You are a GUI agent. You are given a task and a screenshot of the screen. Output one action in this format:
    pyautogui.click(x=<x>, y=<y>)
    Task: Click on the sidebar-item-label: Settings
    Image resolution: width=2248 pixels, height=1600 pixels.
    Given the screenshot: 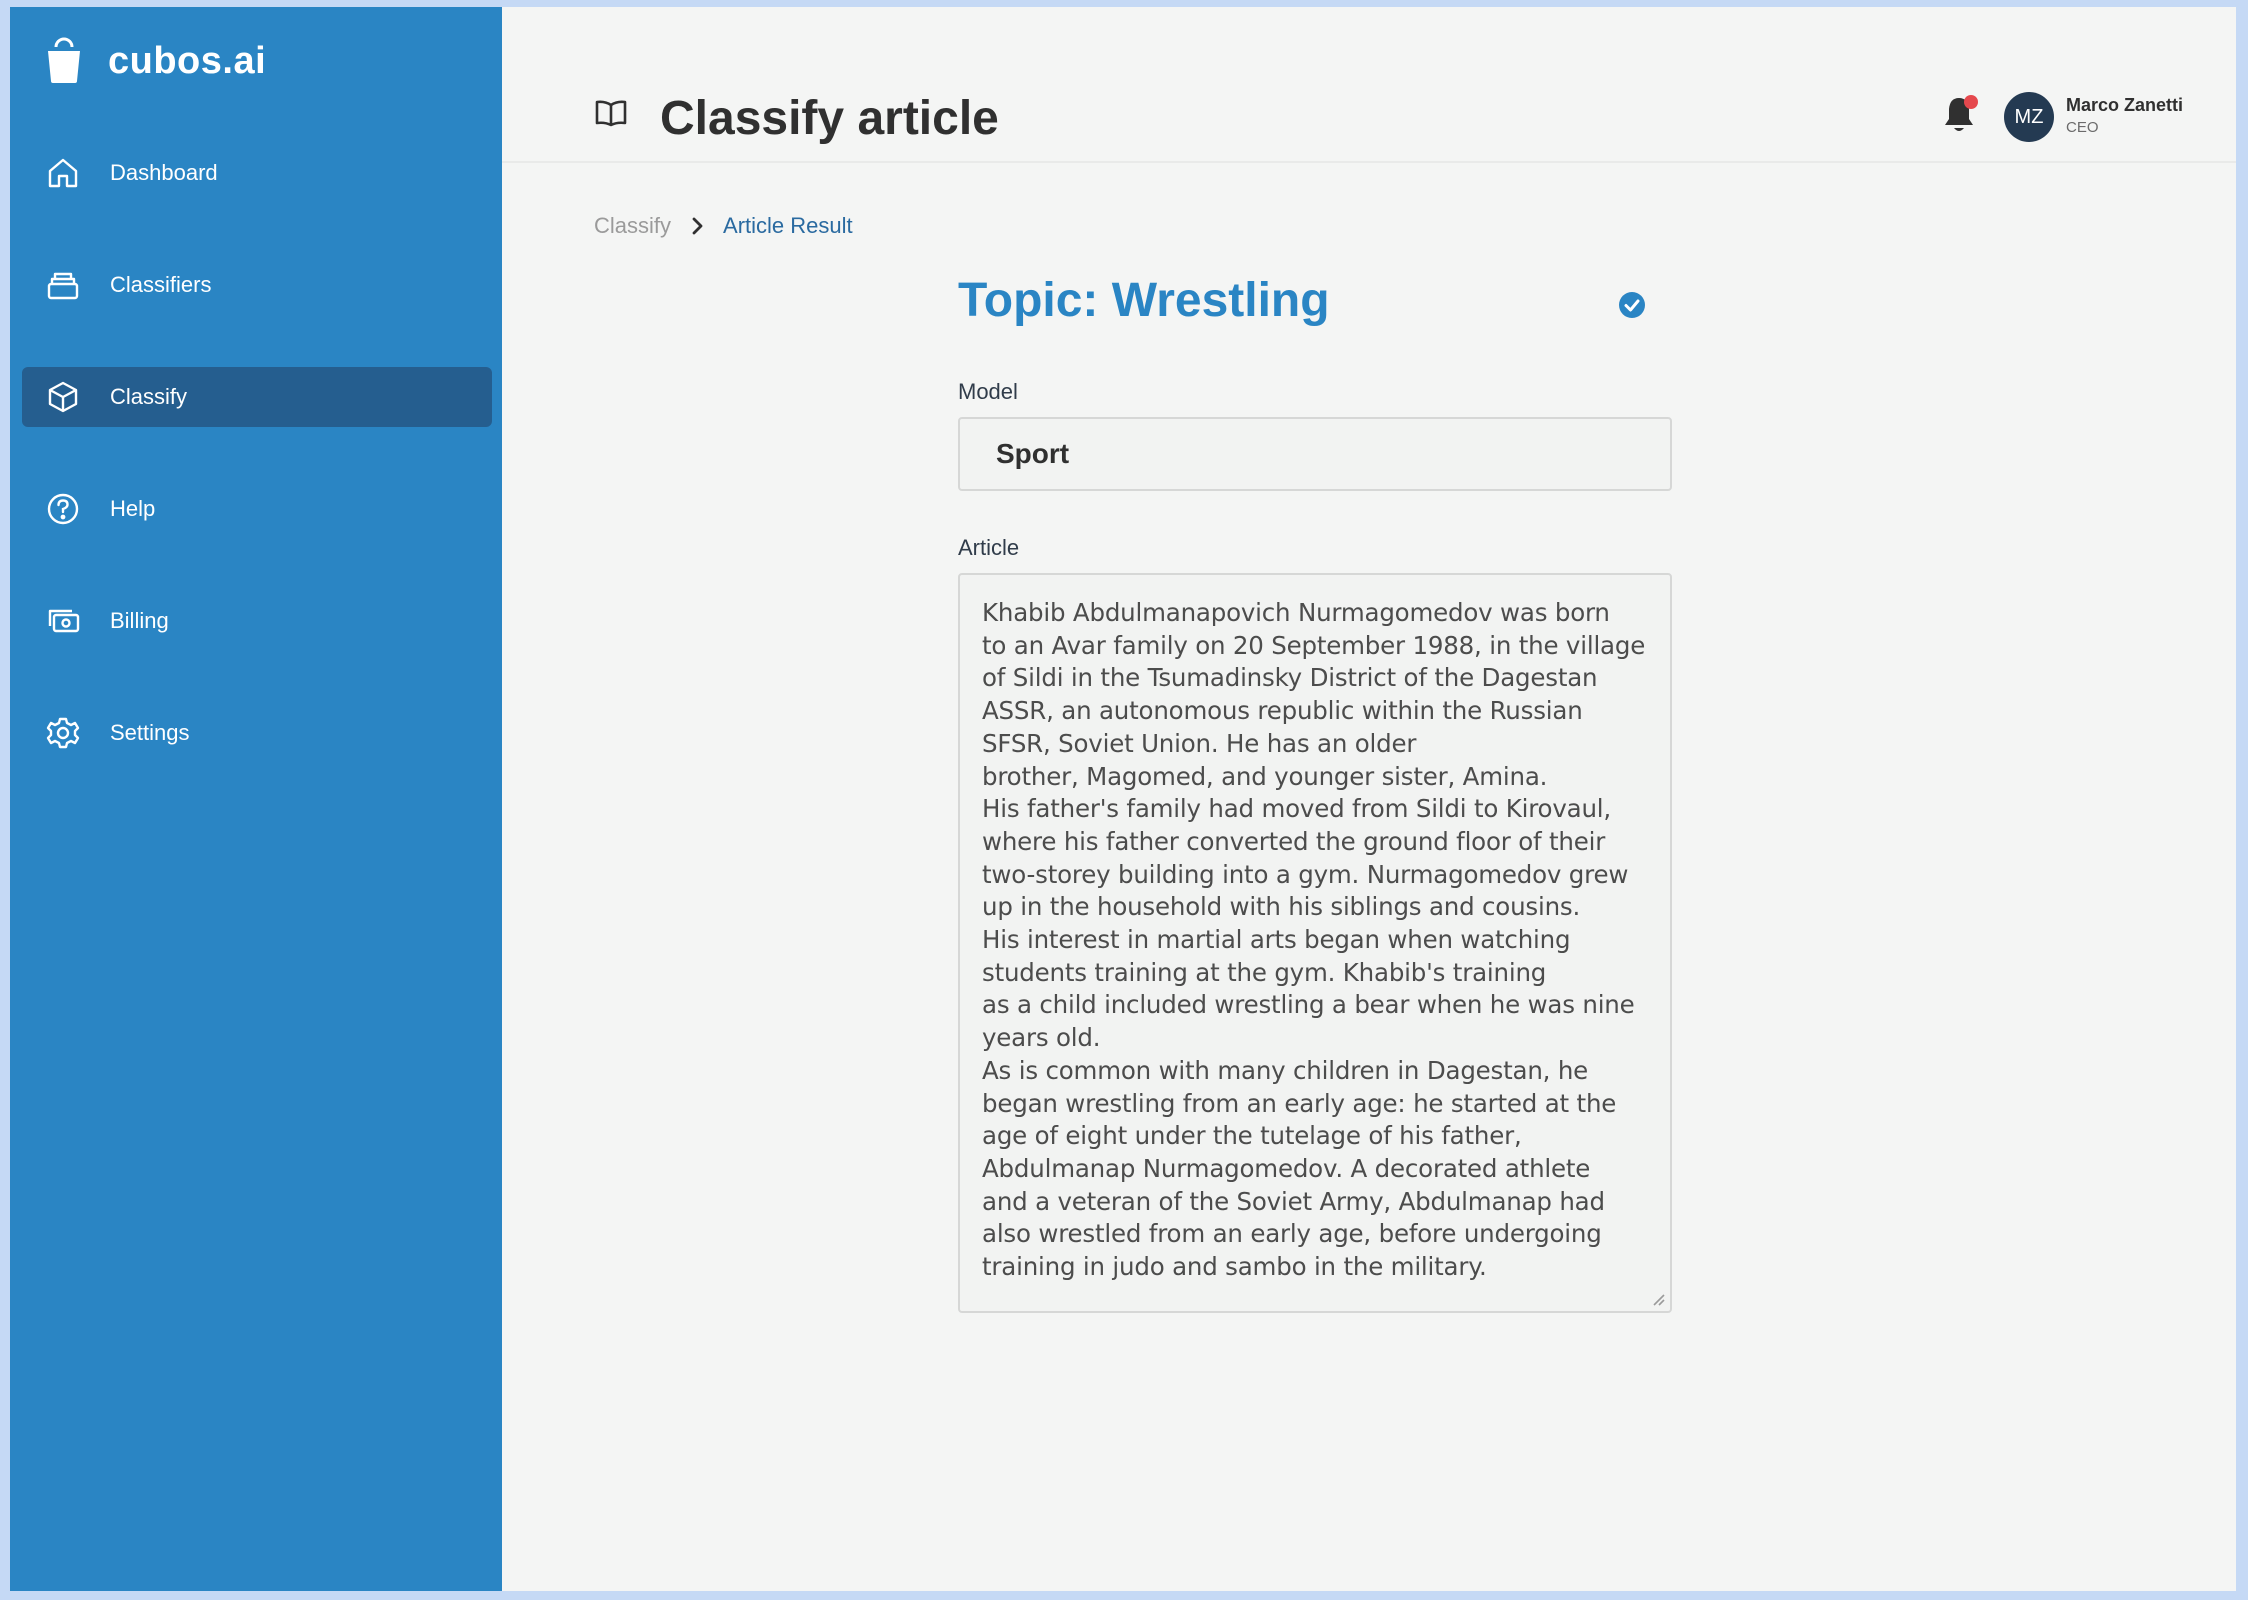 What is the action you would take?
    pyautogui.click(x=150, y=732)
    